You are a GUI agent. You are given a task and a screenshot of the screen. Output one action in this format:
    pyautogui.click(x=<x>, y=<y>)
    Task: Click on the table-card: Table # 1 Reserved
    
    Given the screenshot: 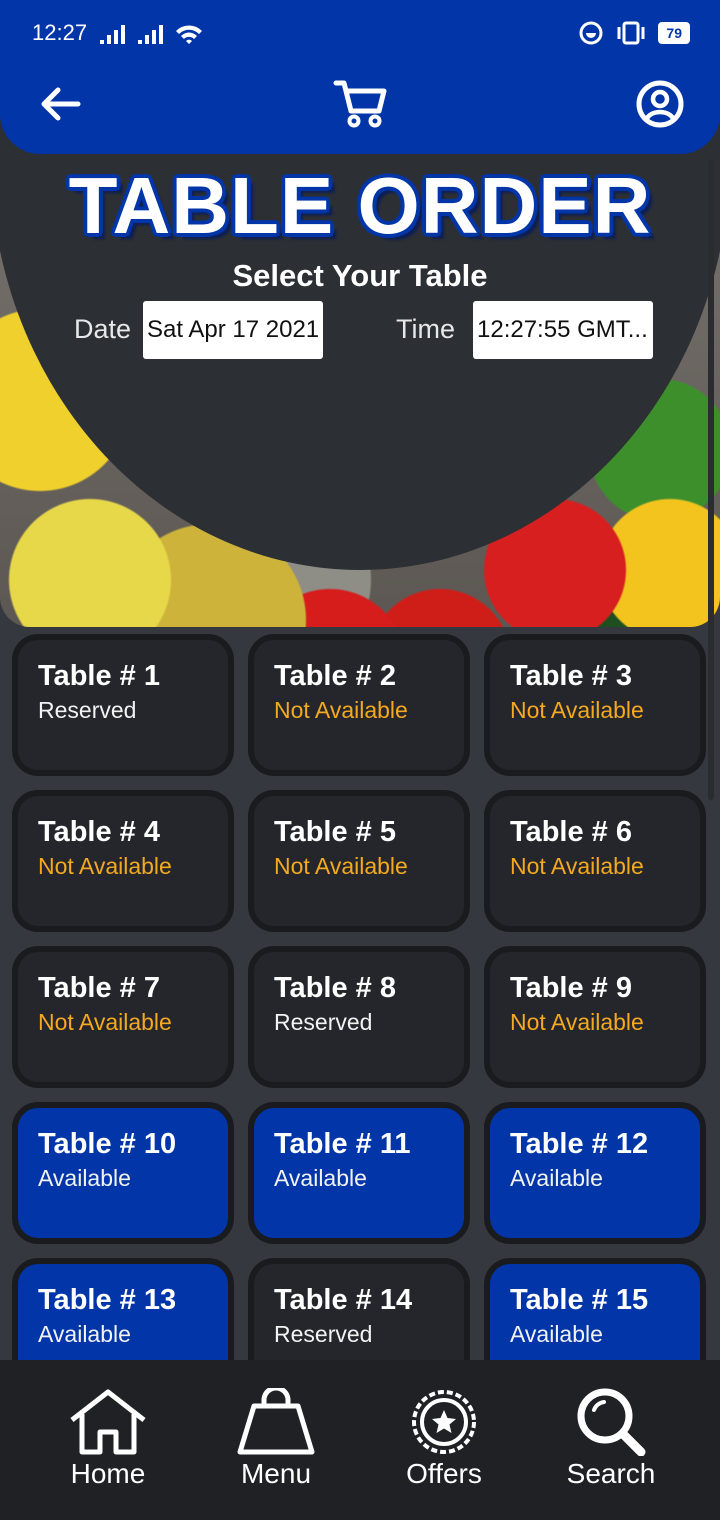 What is the action you would take?
    pyautogui.click(x=123, y=705)
    